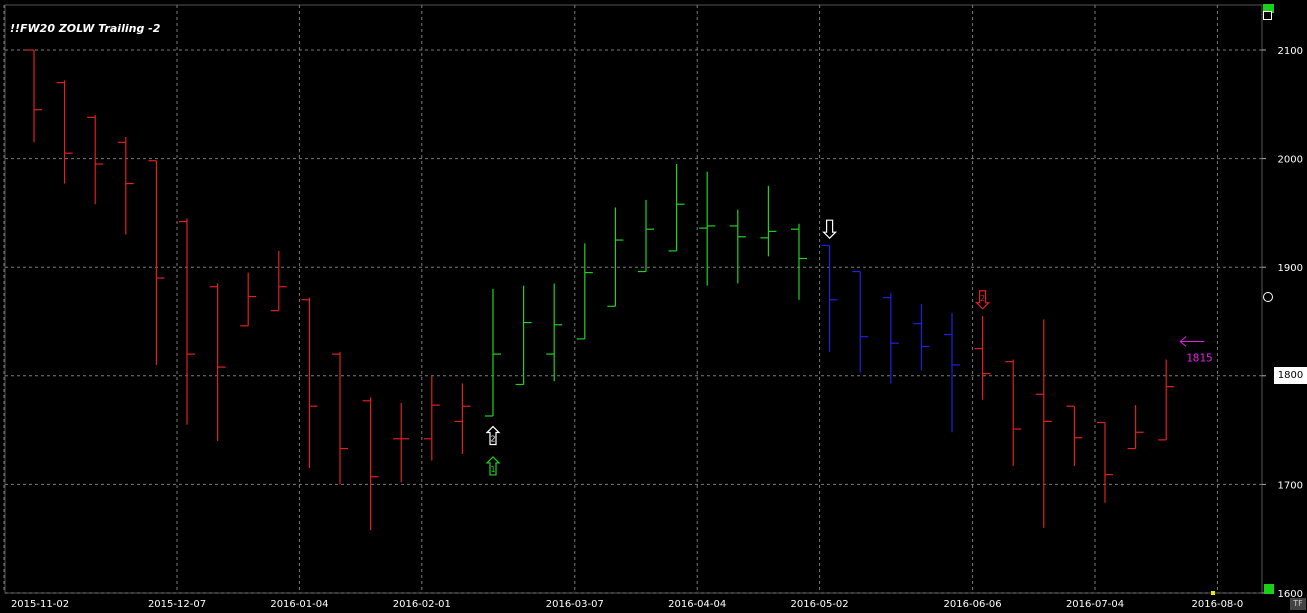 The image size is (1307, 613). I want to click on y-tick-label: 1700, so click(1290, 485).